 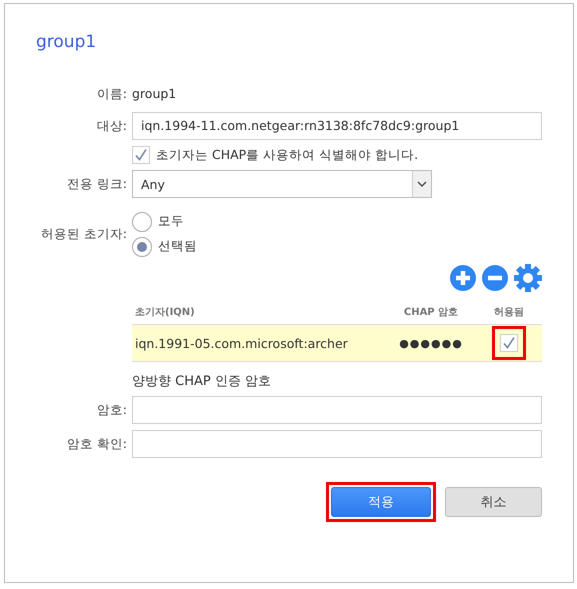 I want to click on checkbox-label: 초기자는 CHAP를 사용하여 식별해야 합니다., so click(x=287, y=155).